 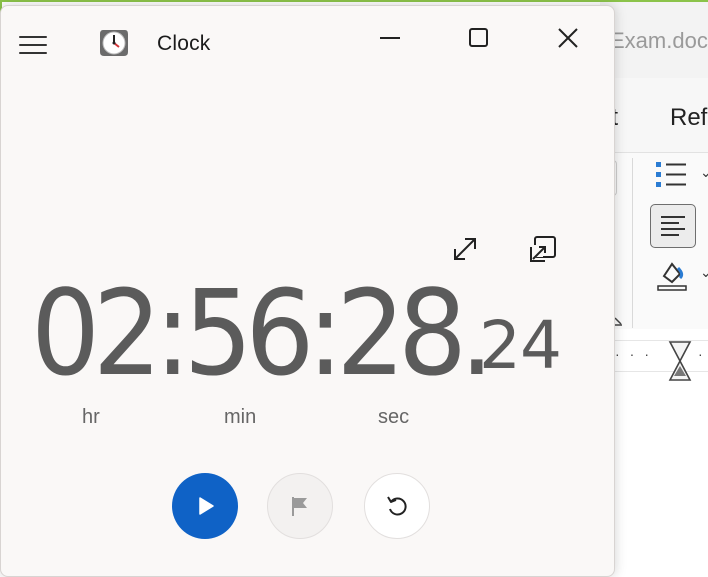 What do you see at coordinates (632, 243) in the screenshot?
I see `ribbon-separator` at bounding box center [632, 243].